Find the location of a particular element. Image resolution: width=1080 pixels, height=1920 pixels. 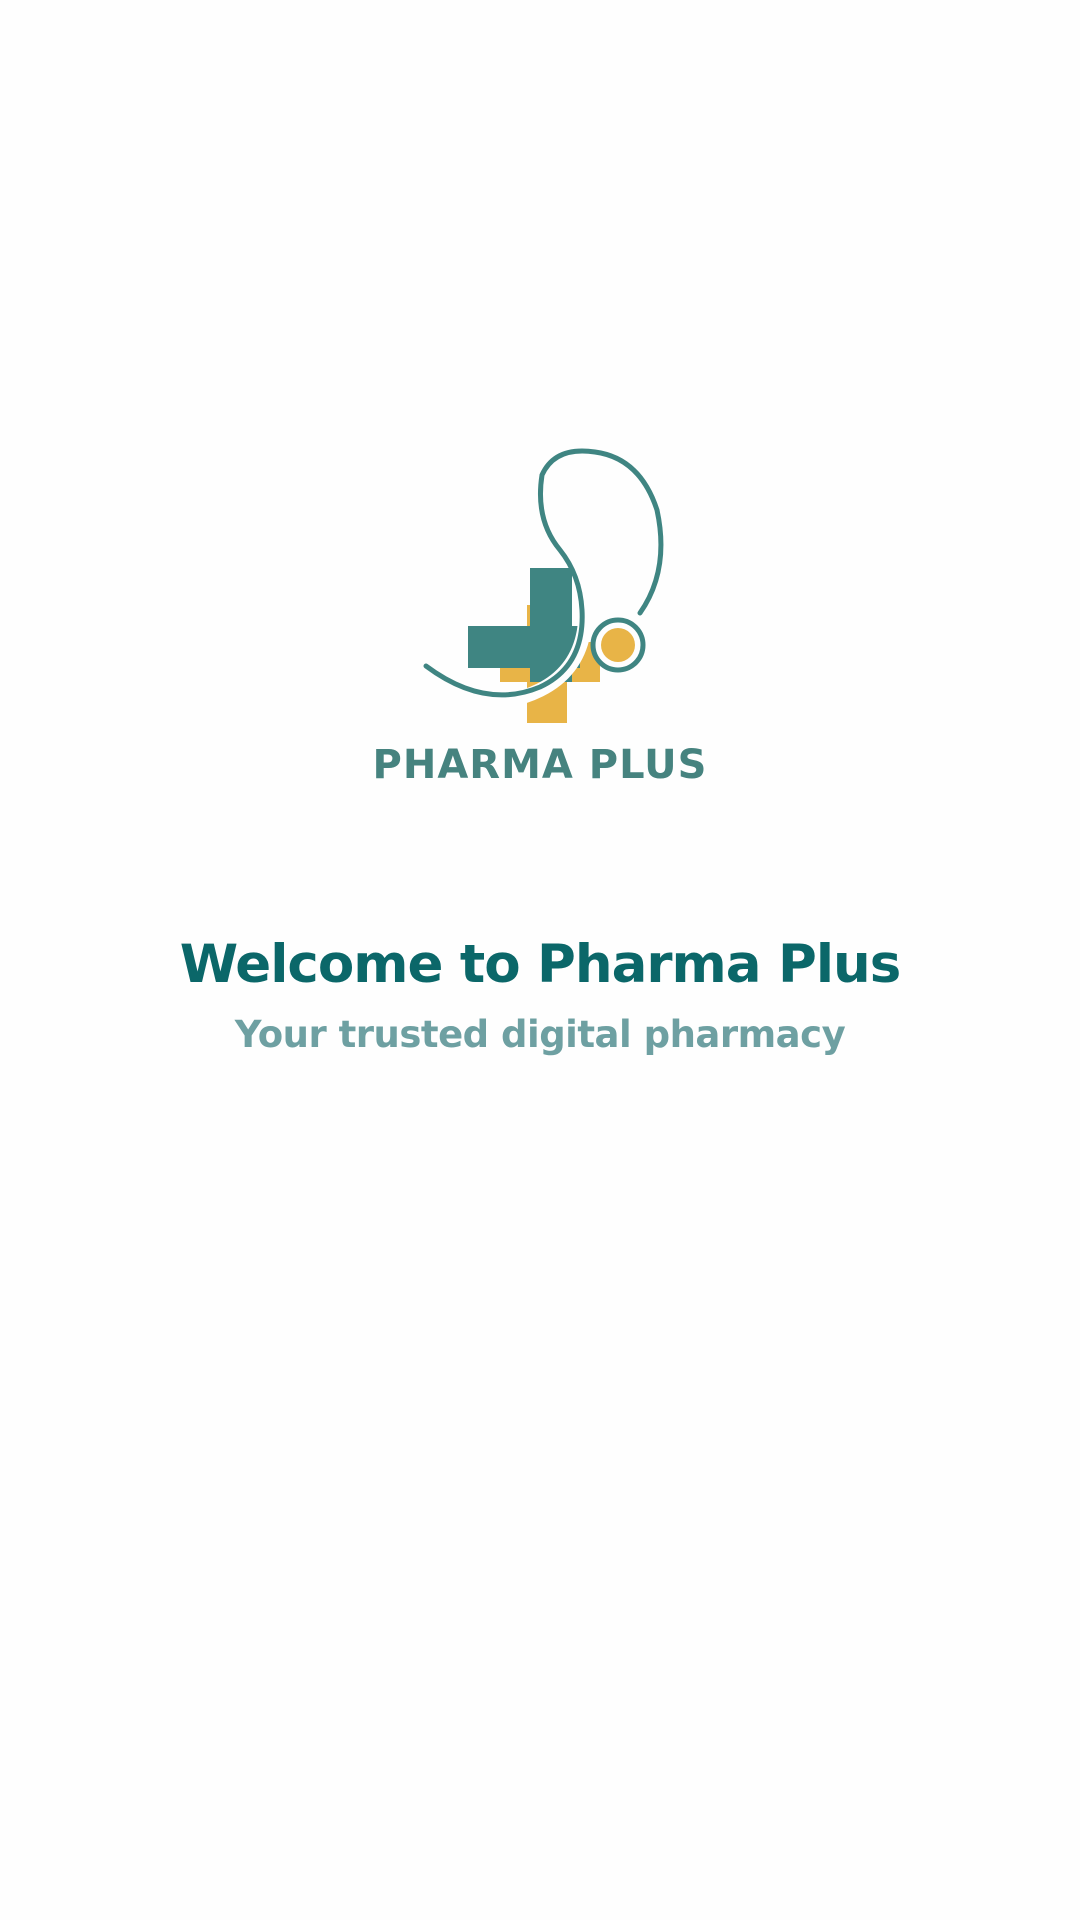

pharma-plus-logo: PHARMA PLUS is located at coordinates (540, 615).